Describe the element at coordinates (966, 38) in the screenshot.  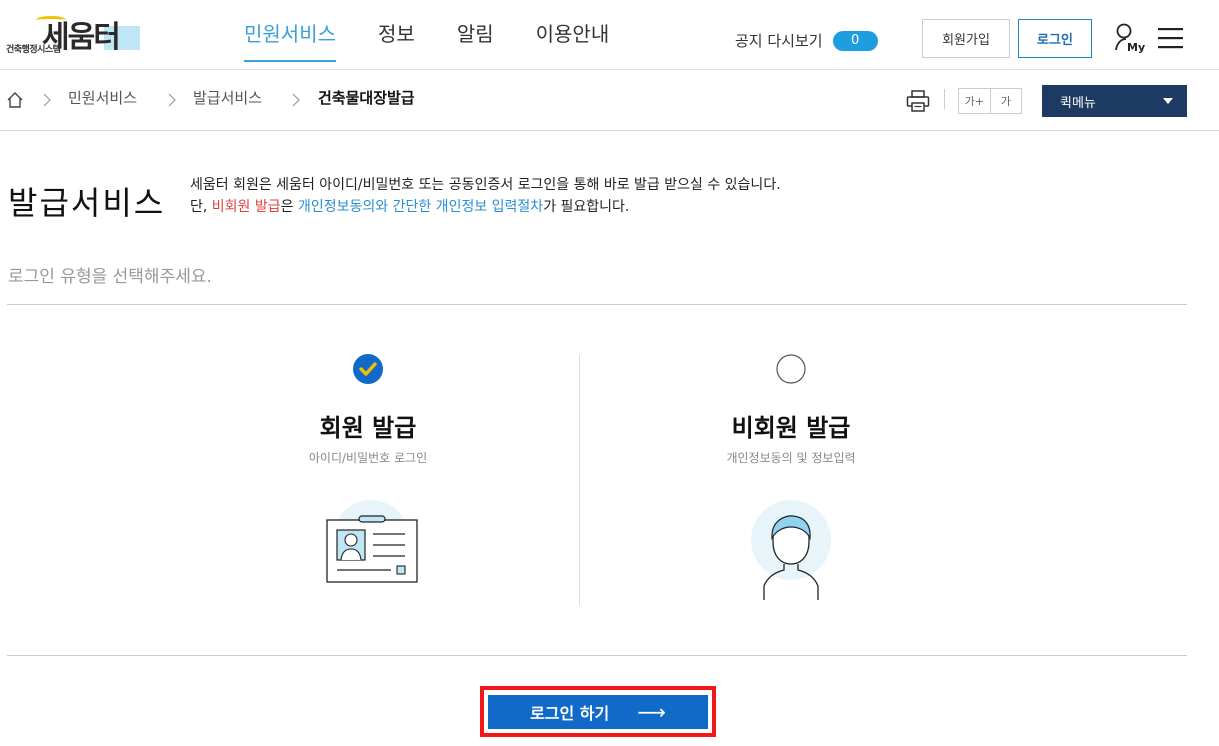
I see `join-button: 회원가입` at that location.